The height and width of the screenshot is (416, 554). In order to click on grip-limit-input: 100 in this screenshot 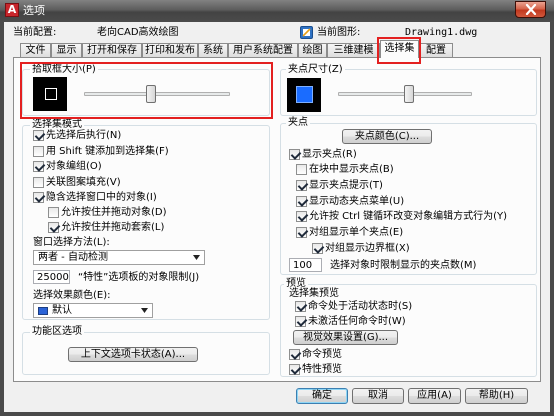, I will do `click(305, 265)`.